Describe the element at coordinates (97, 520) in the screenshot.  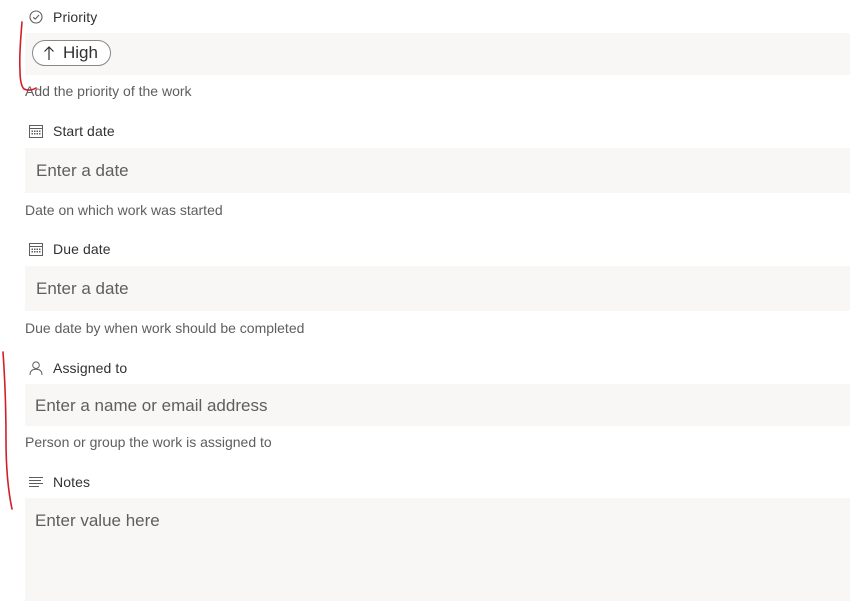
I see `notes-placeholder: Enter value here` at that location.